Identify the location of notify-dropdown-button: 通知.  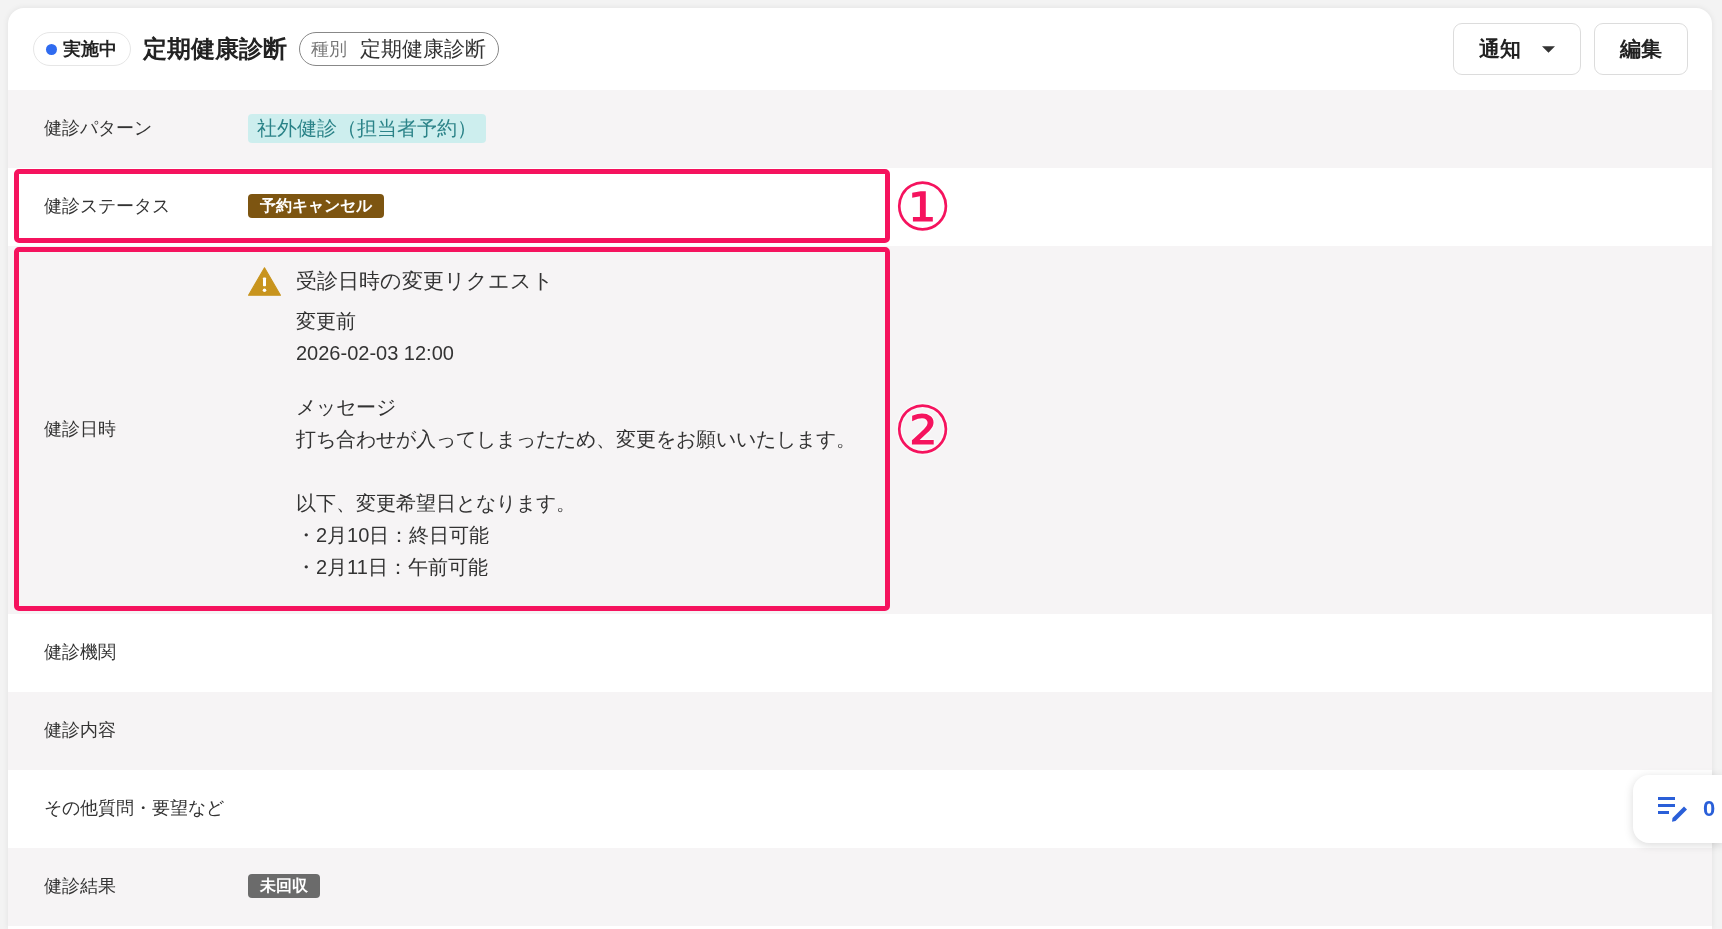
(1517, 49).